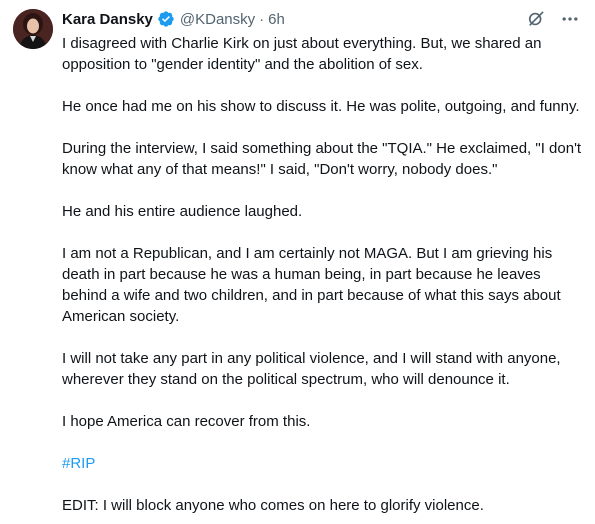  I want to click on author-handle: @KDansky, so click(217, 19).